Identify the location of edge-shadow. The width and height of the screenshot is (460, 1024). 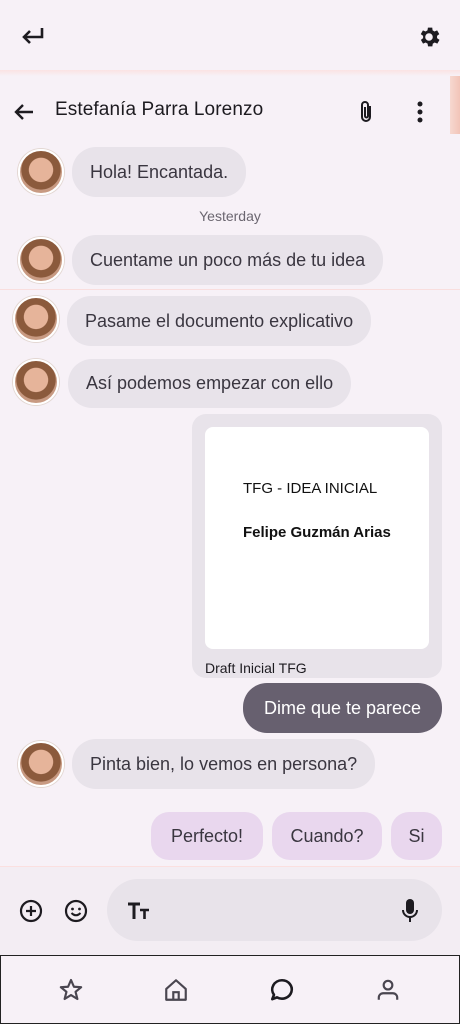
(455, 105).